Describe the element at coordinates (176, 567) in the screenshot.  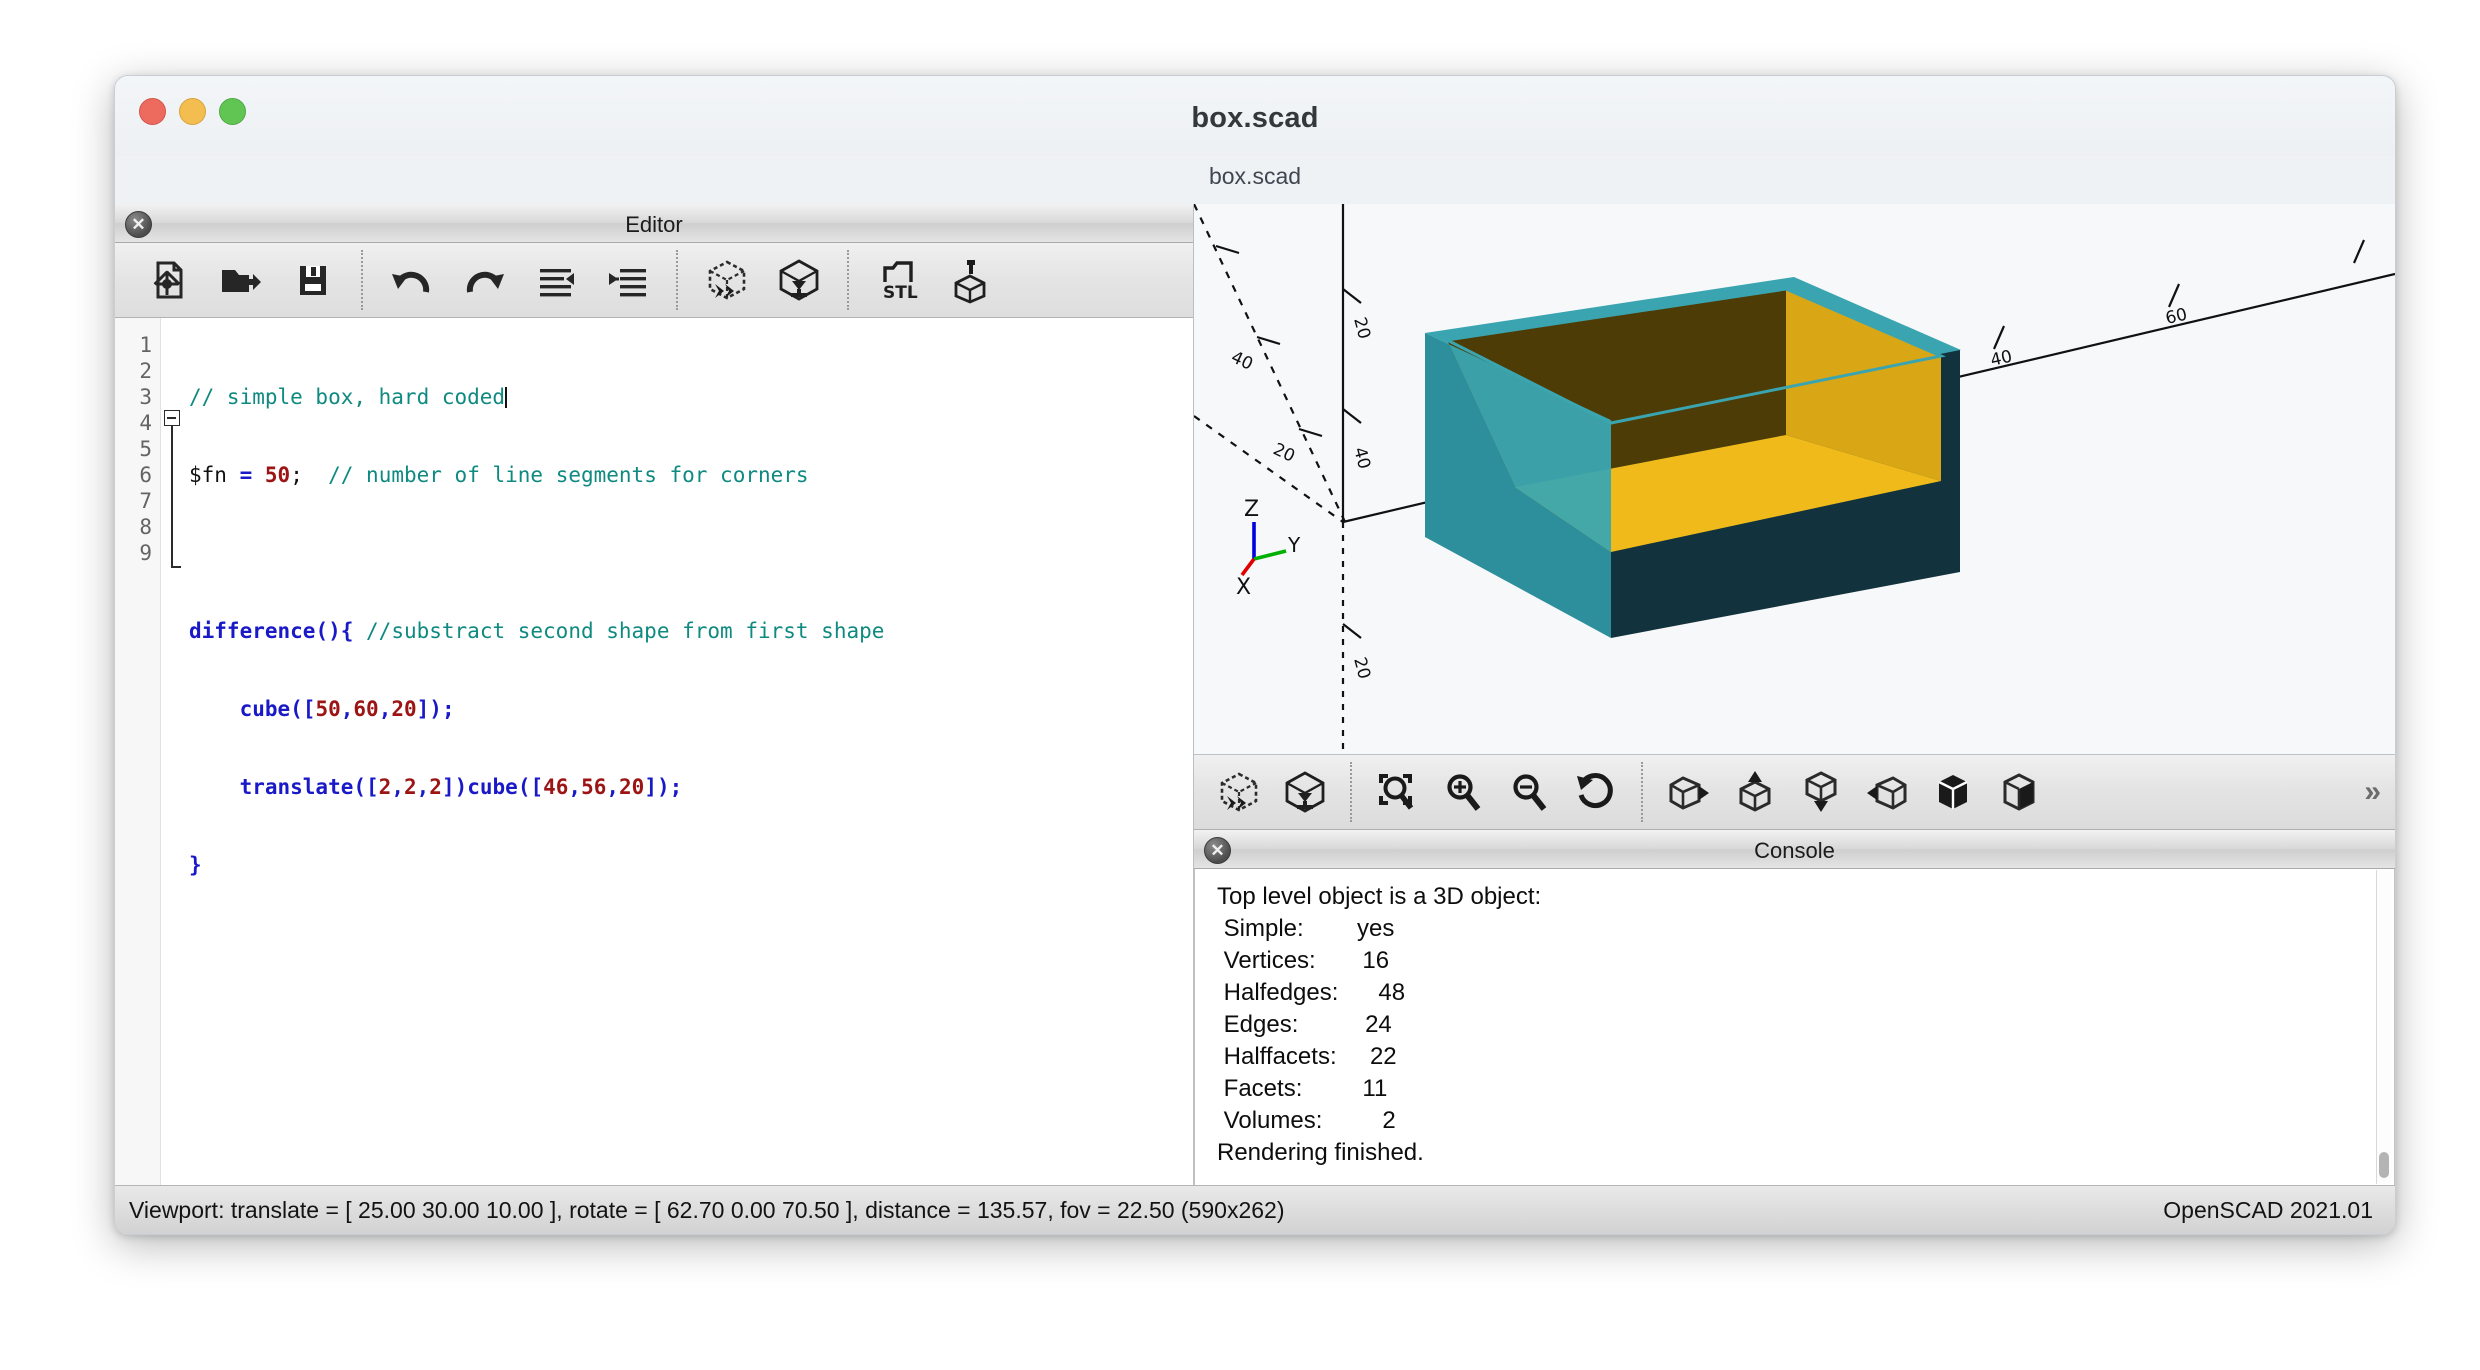
I see `fold-range-end` at that location.